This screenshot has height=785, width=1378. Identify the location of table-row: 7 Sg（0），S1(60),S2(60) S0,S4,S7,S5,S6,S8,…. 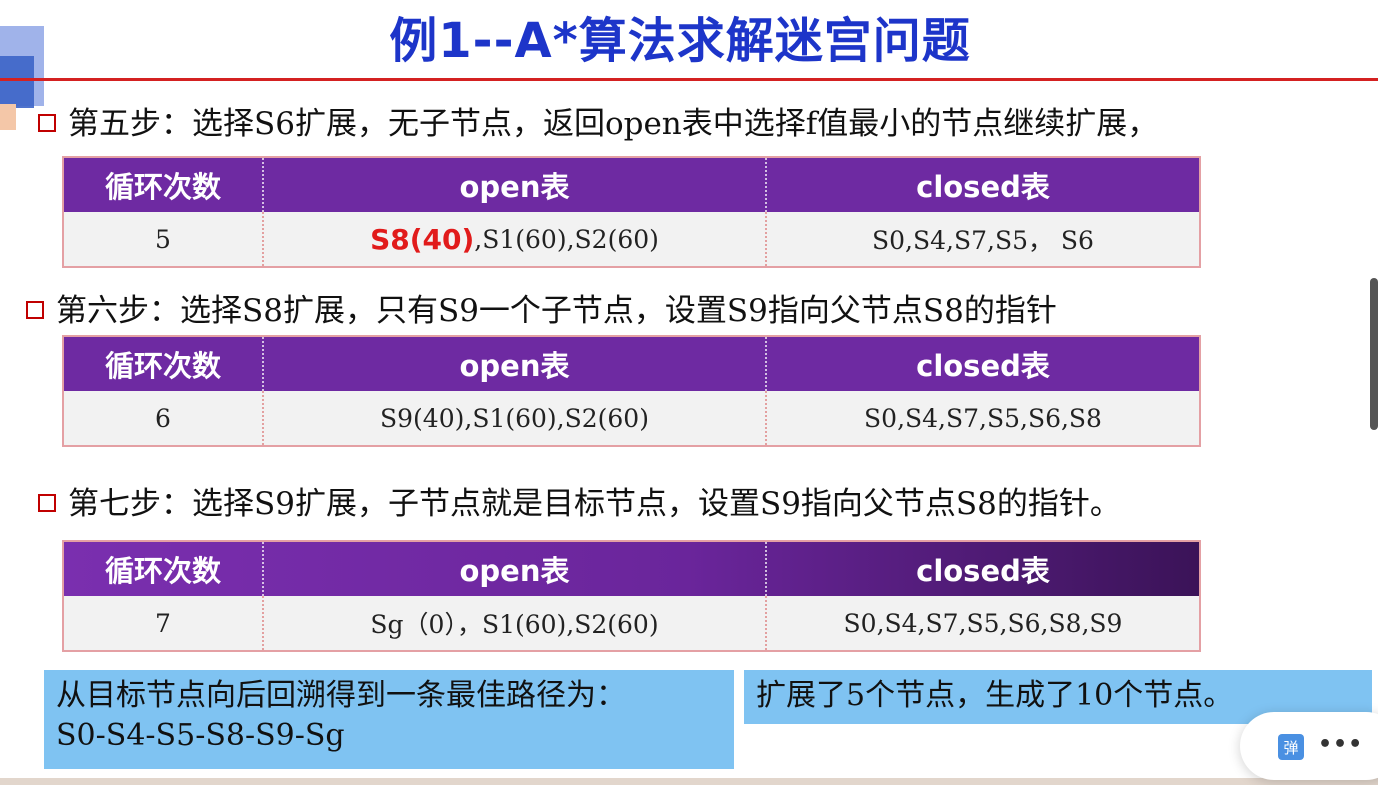
(631, 623).